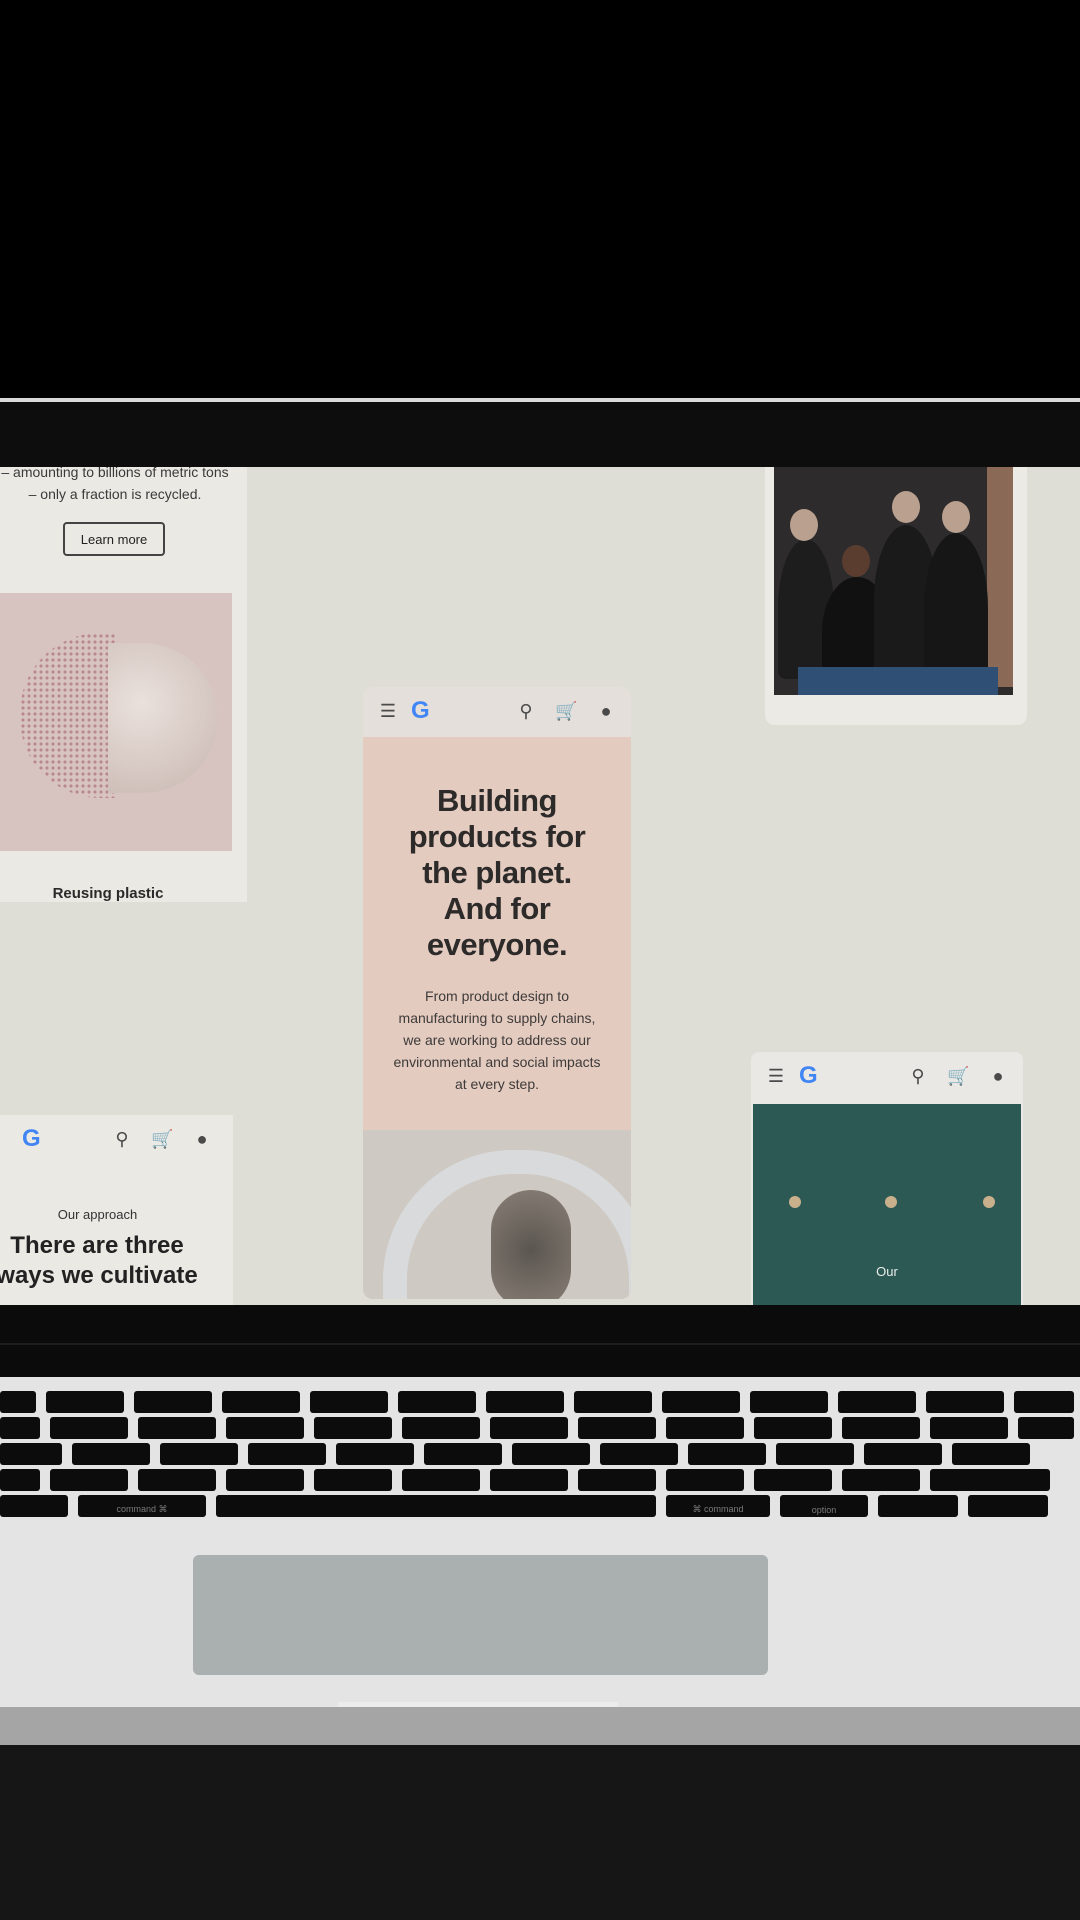 The width and height of the screenshot is (1080, 1920). I want to click on teal-eyebrow: Our, so click(887, 1271).